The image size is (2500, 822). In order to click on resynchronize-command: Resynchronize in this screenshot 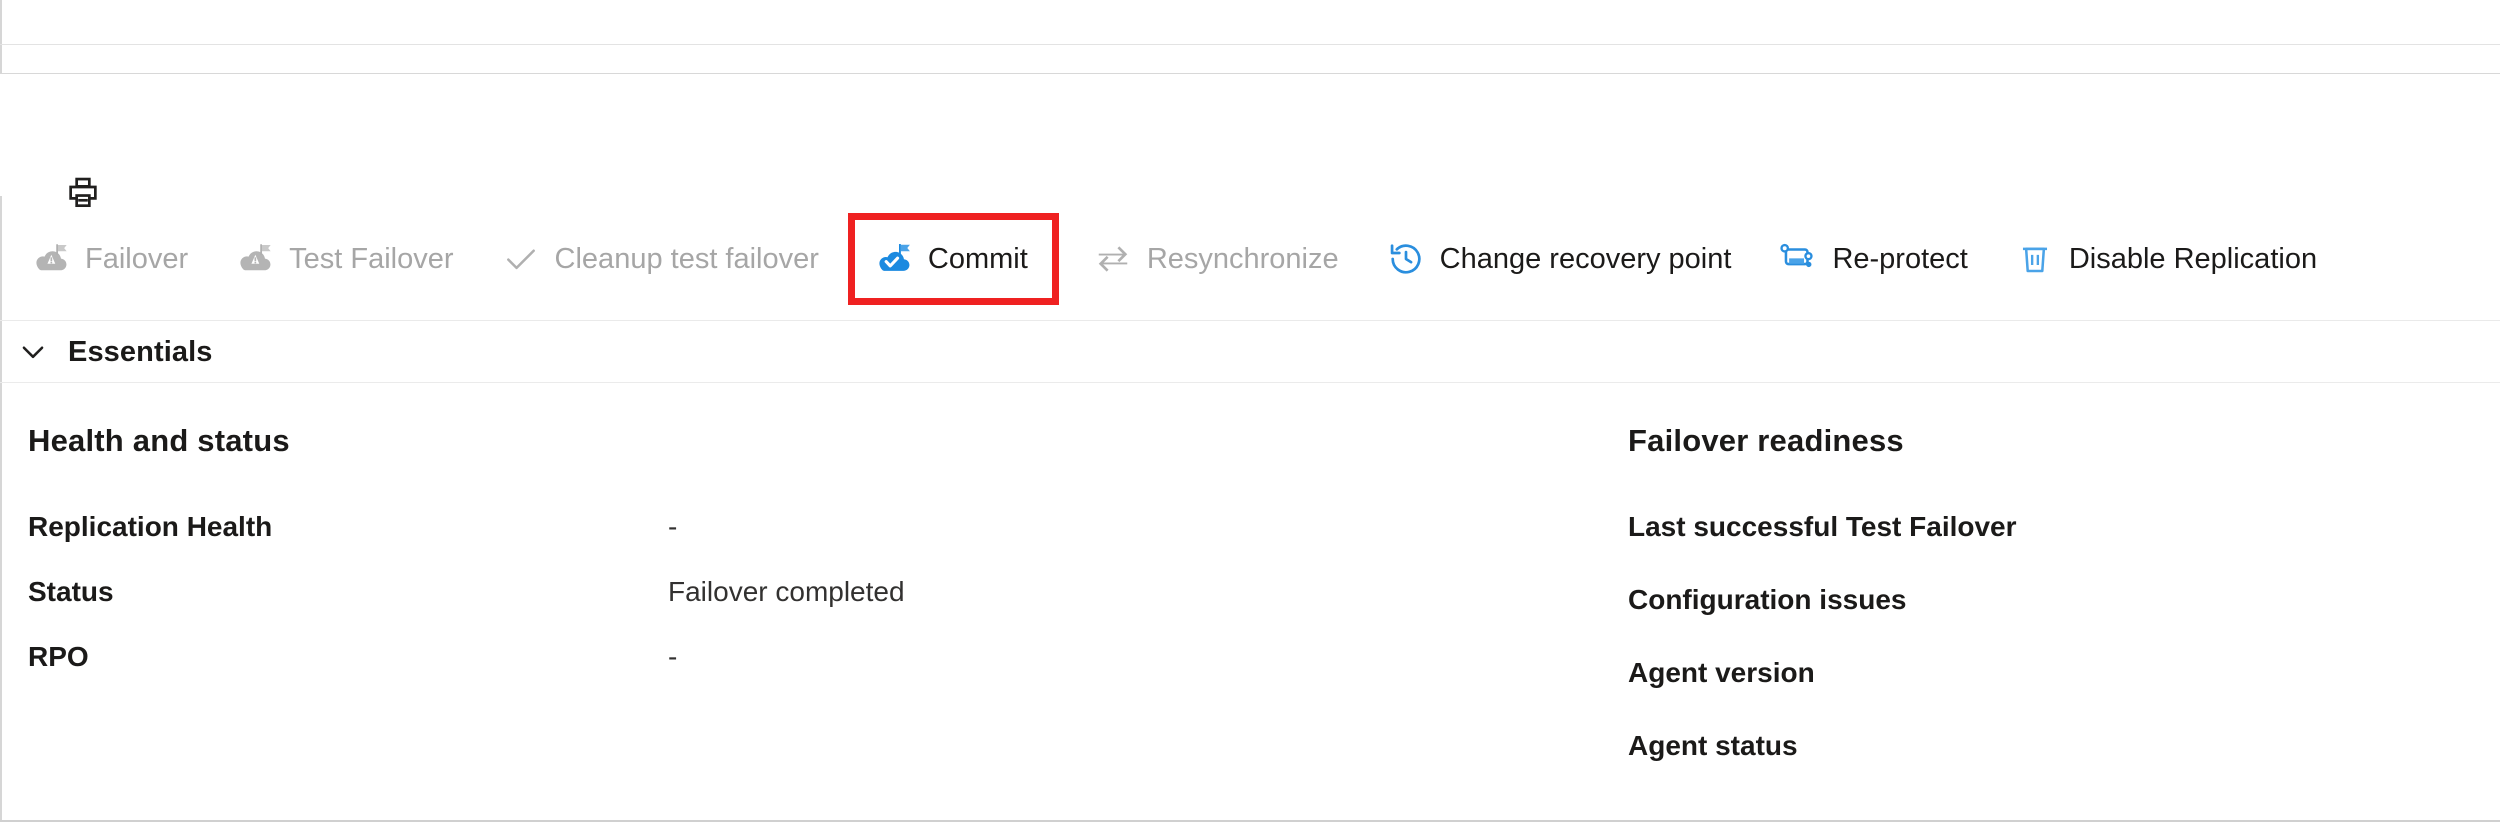, I will do `click(1216, 259)`.